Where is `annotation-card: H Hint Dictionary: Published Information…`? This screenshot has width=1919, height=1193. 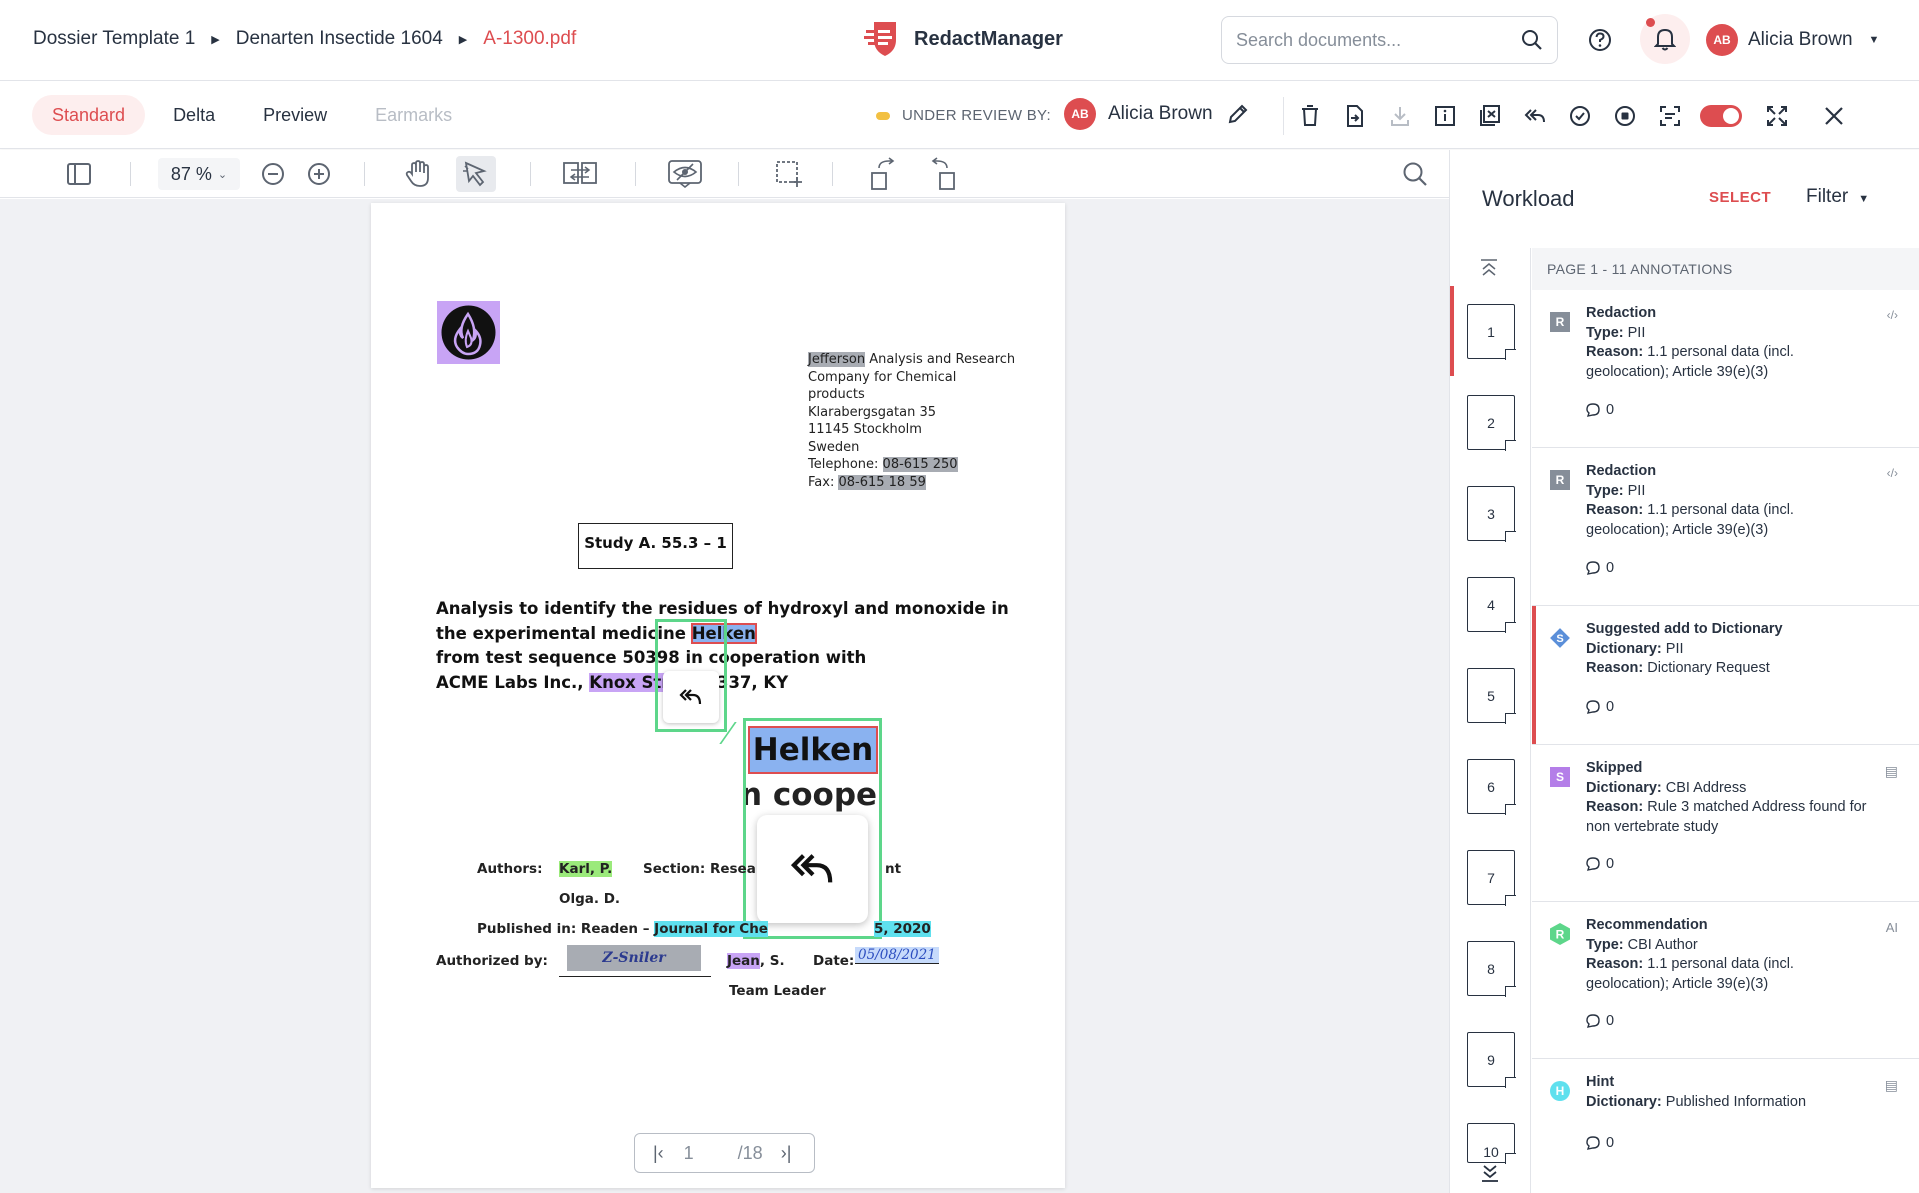 annotation-card: H Hint Dictionary: Published Information… is located at coordinates (1725, 1126).